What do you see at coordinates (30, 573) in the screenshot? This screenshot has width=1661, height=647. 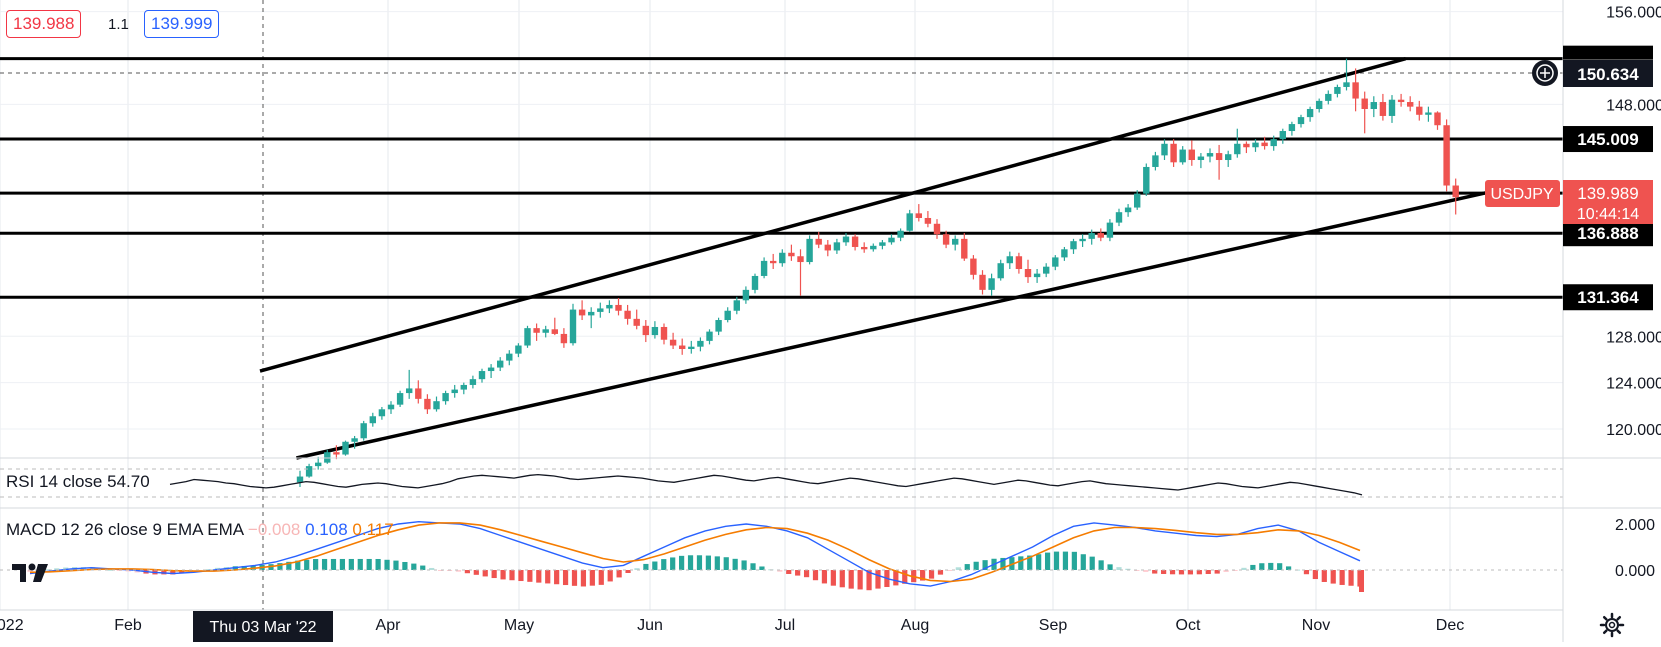 I see `tradingview-logo-icon` at bounding box center [30, 573].